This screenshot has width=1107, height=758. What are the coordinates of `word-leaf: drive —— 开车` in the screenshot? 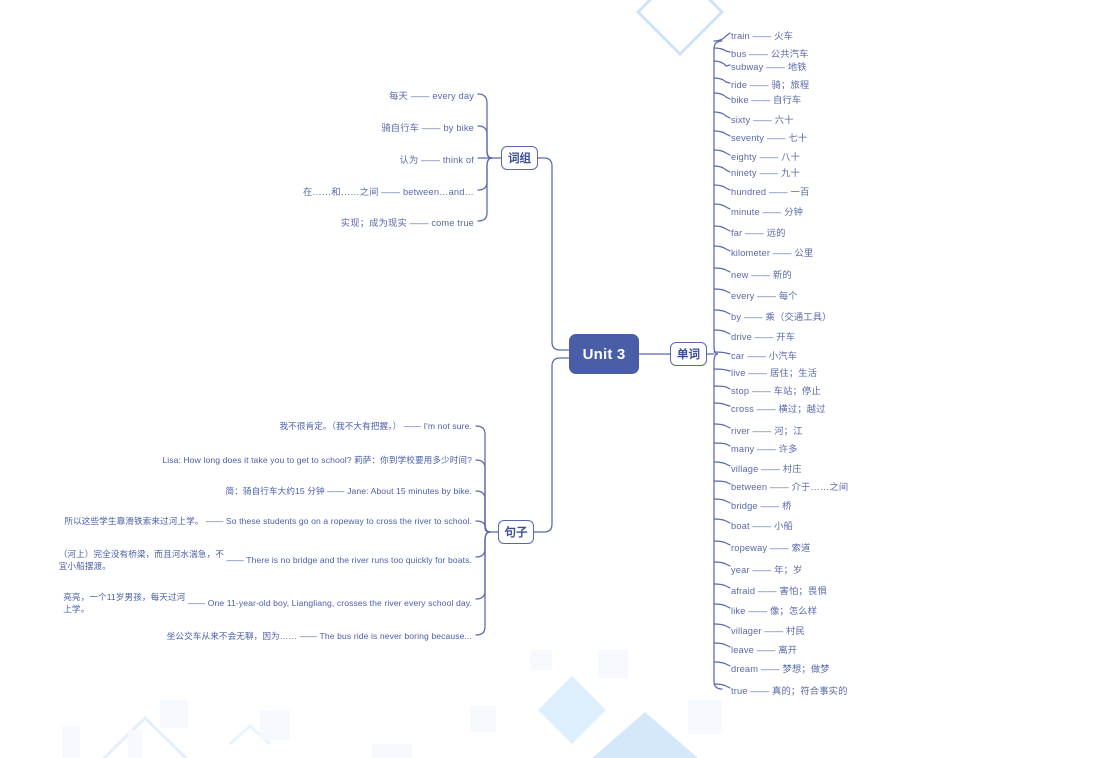 It's located at (763, 336).